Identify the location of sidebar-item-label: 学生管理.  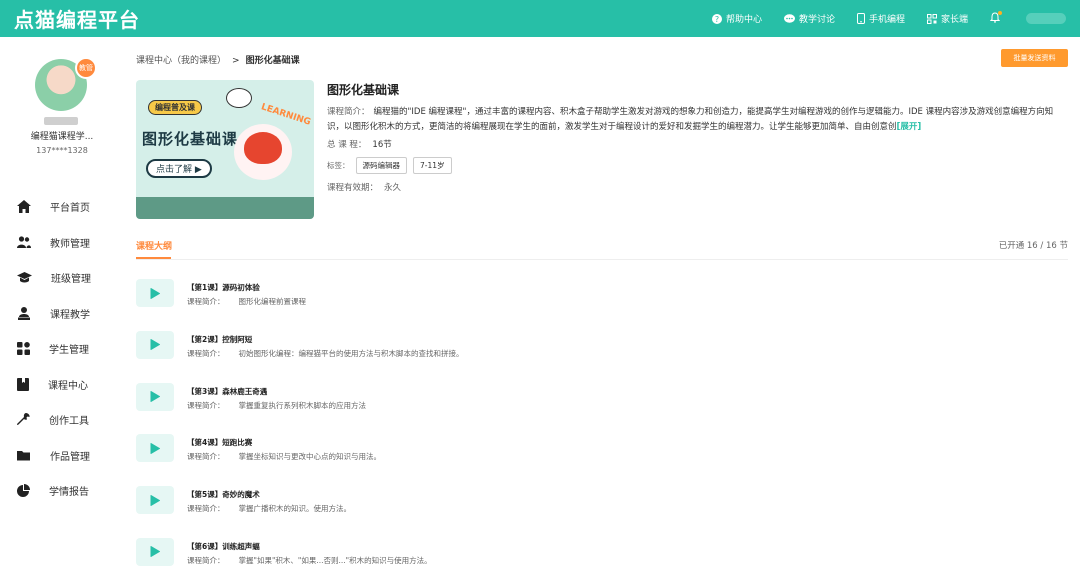
(69, 351).